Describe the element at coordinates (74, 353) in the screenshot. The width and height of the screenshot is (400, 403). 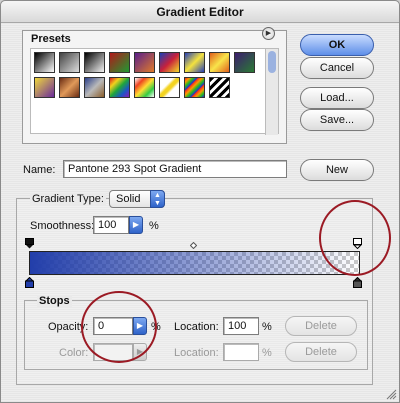
I see `color-label: Color:` at that location.